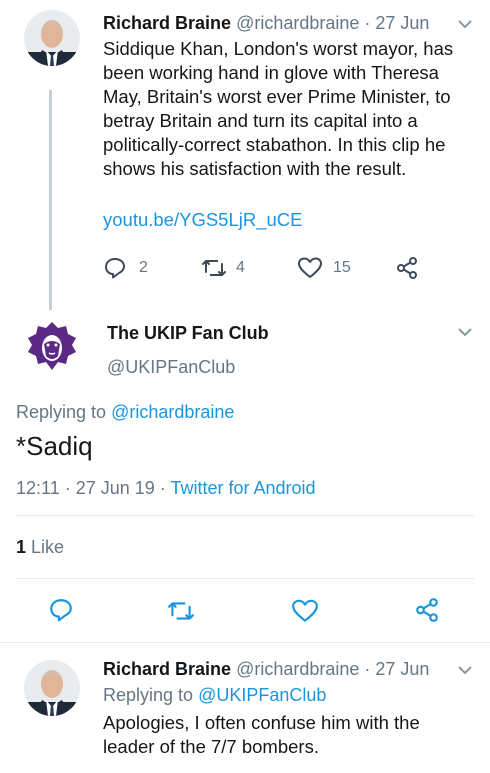  I want to click on tweet-text: *Sadiq, so click(54, 446).